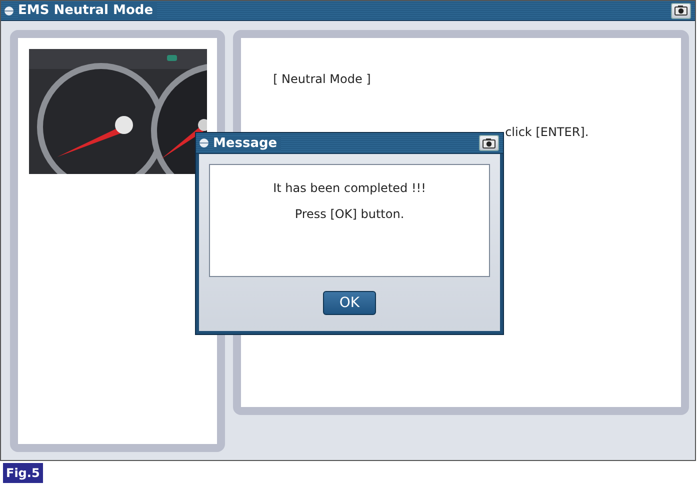 The width and height of the screenshot is (700, 487). I want to click on figure-caption: Fig.5, so click(23, 473).